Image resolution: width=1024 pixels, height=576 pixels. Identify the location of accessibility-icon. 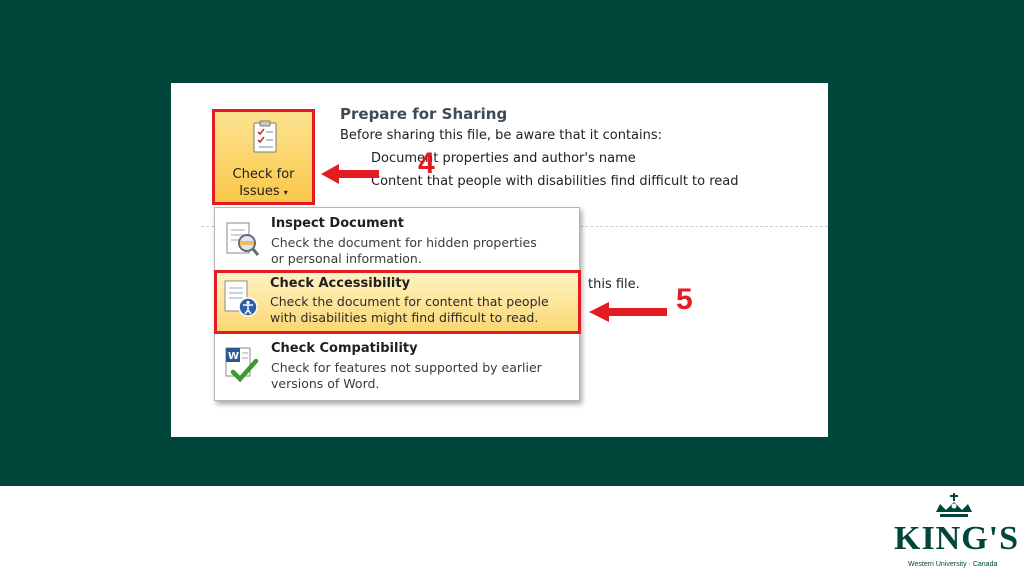
(241, 298).